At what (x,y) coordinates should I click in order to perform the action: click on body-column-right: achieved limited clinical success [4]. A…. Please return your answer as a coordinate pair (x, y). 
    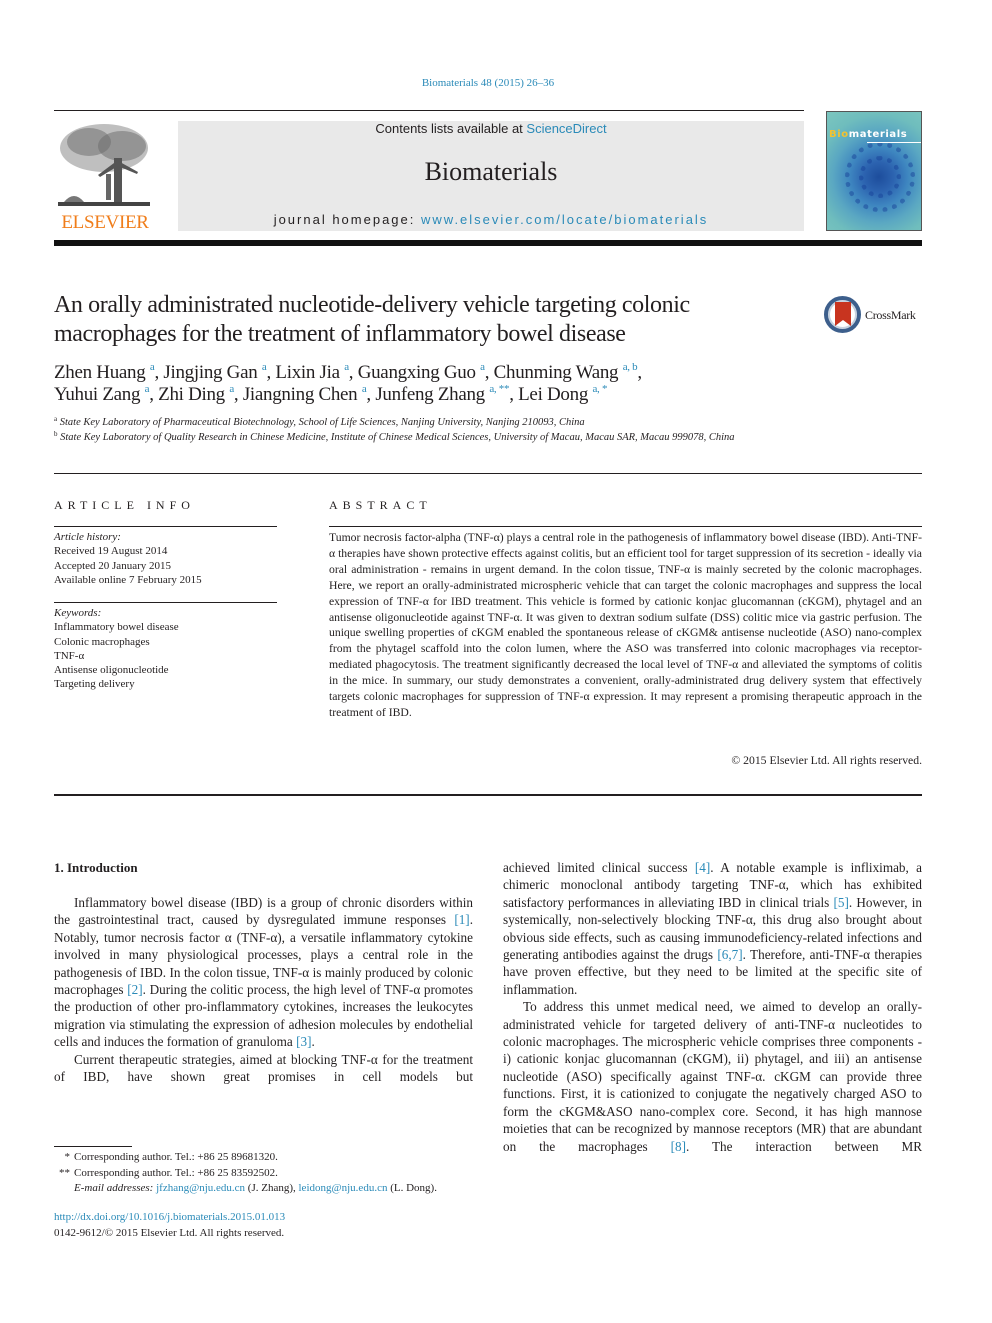
    Looking at the image, I should click on (712, 1007).